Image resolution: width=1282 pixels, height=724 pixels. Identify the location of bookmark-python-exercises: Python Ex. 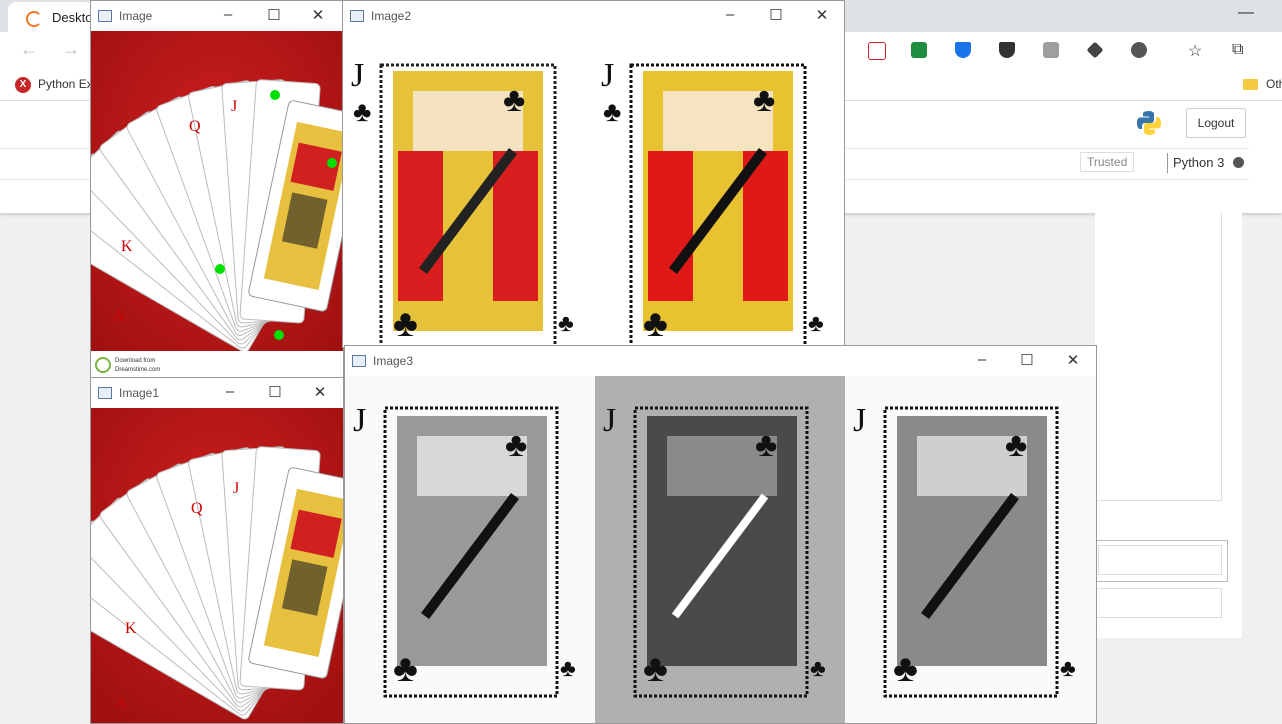
(65, 84).